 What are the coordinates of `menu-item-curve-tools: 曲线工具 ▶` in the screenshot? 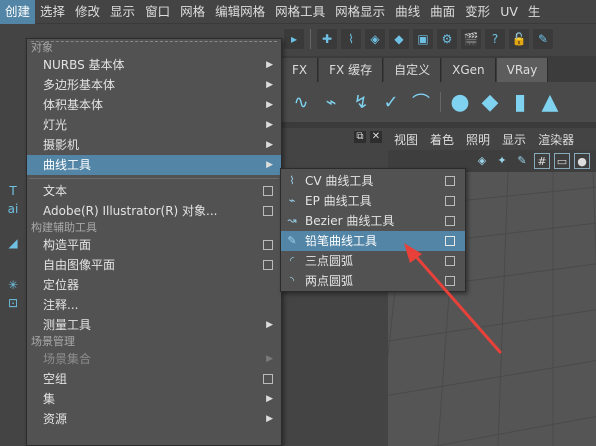 It's located at (154, 165).